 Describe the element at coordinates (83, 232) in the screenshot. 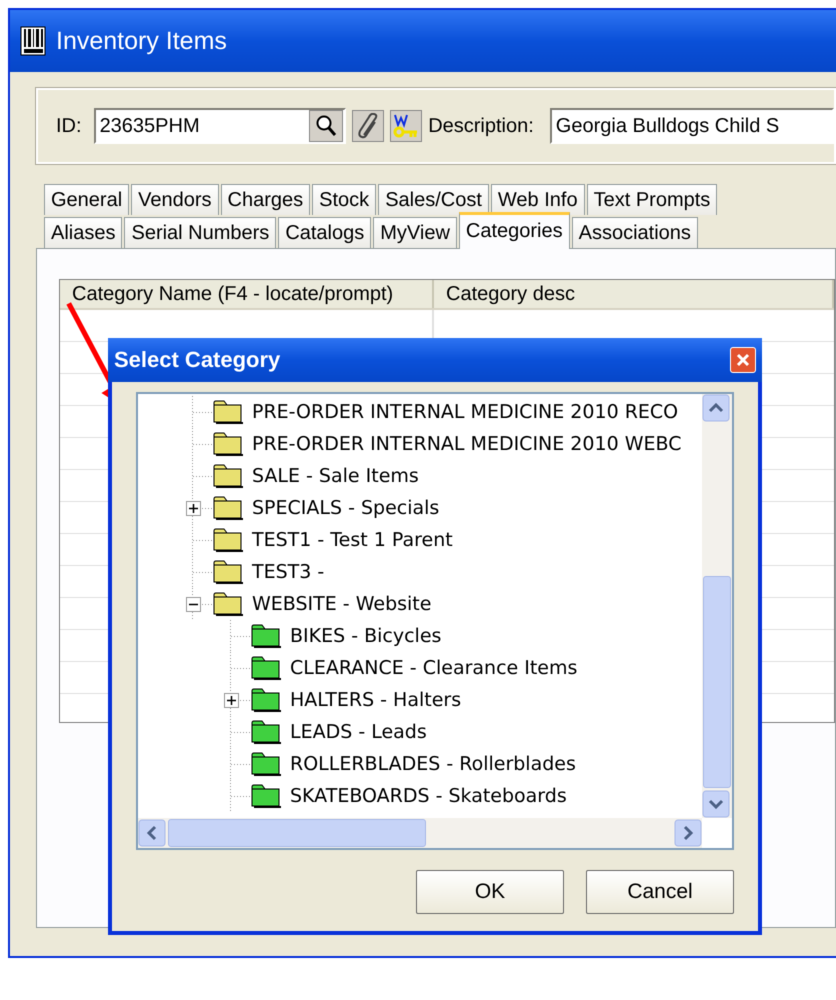

I see `tab: Aliases` at that location.